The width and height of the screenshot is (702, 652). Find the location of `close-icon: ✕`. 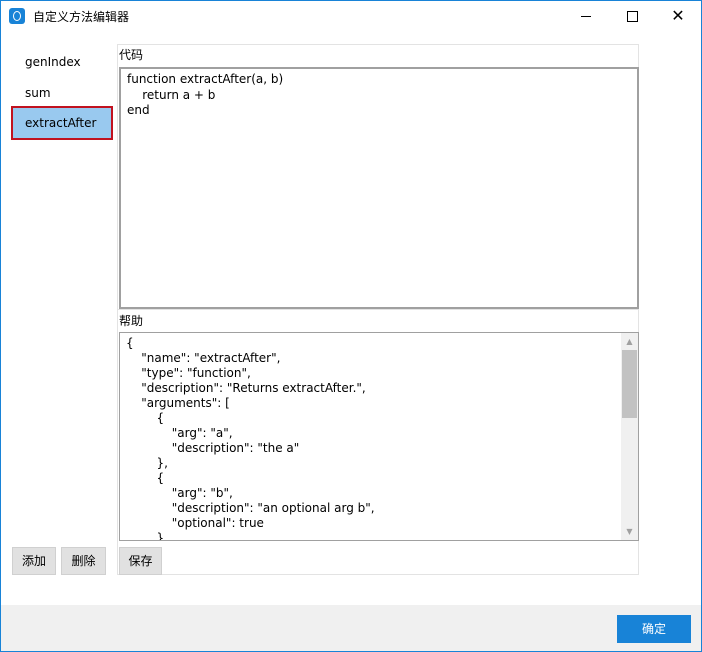

close-icon: ✕ is located at coordinates (678, 15).